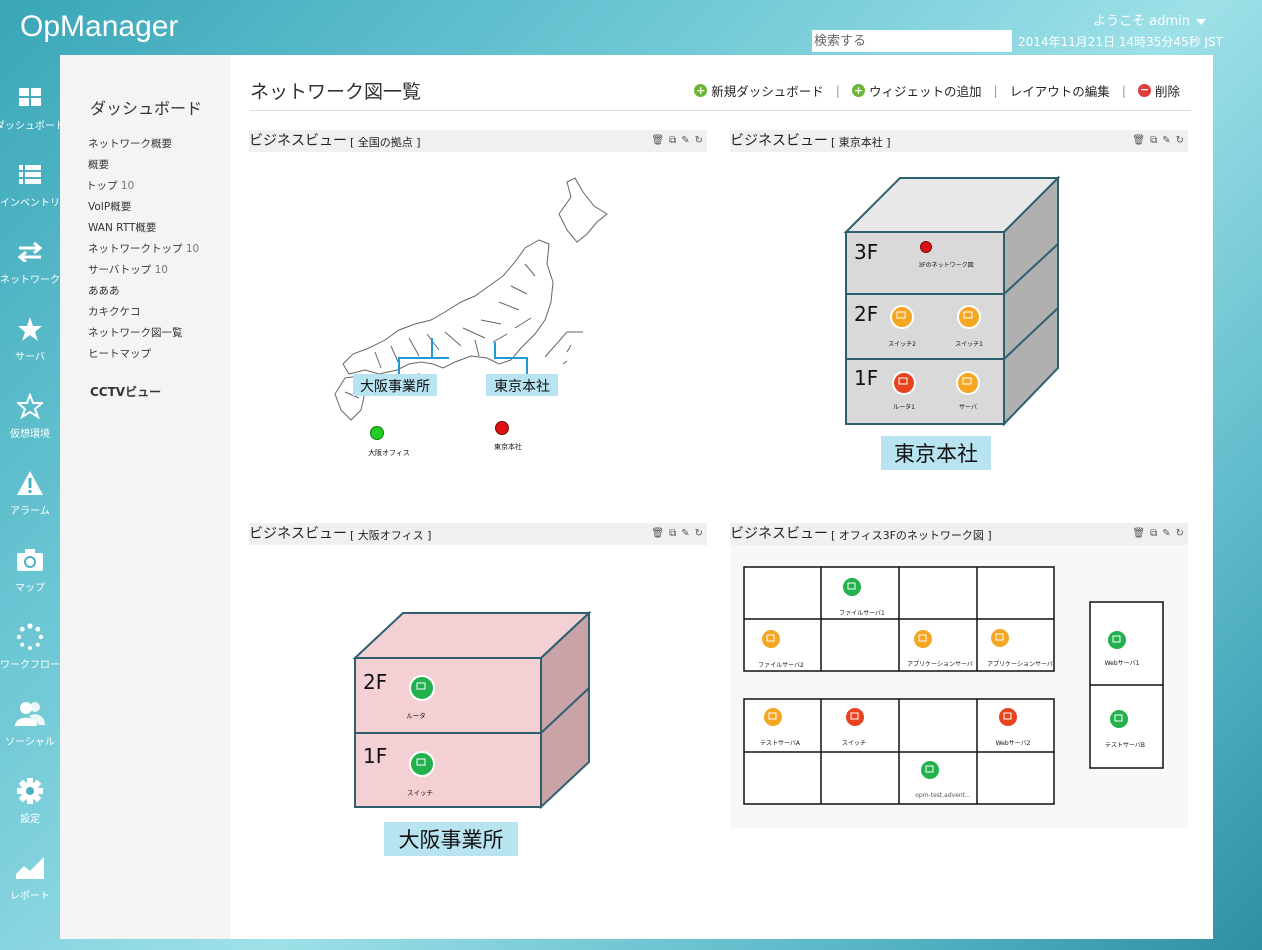  Describe the element at coordinates (142, 189) in the screenshot. I see `dashboard-link: トップ 10` at that location.